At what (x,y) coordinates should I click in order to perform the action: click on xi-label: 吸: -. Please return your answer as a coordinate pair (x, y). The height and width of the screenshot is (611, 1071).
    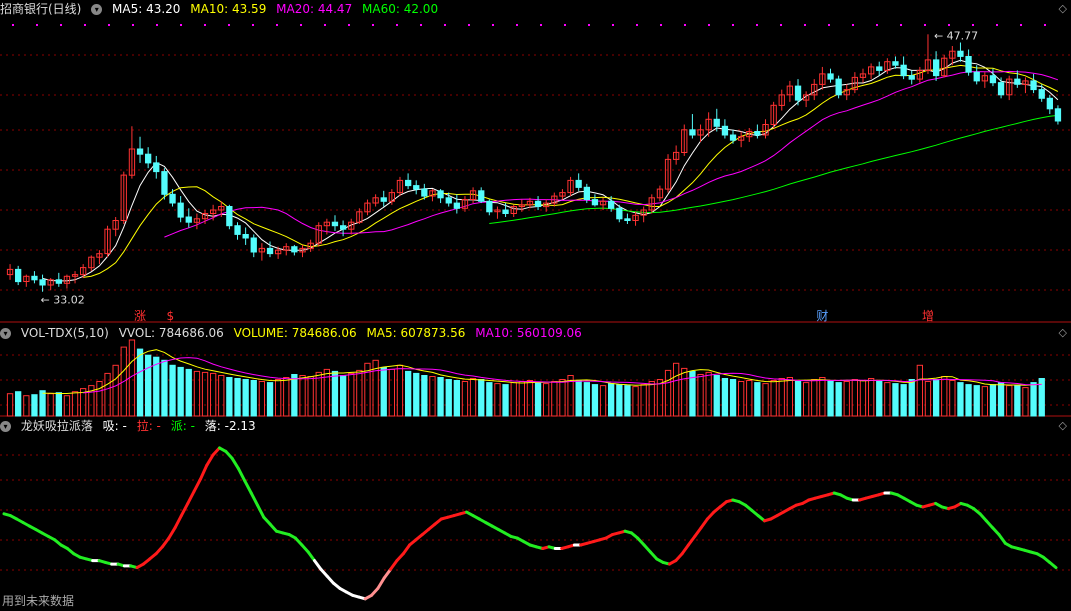
    Looking at the image, I should click on (114, 426).